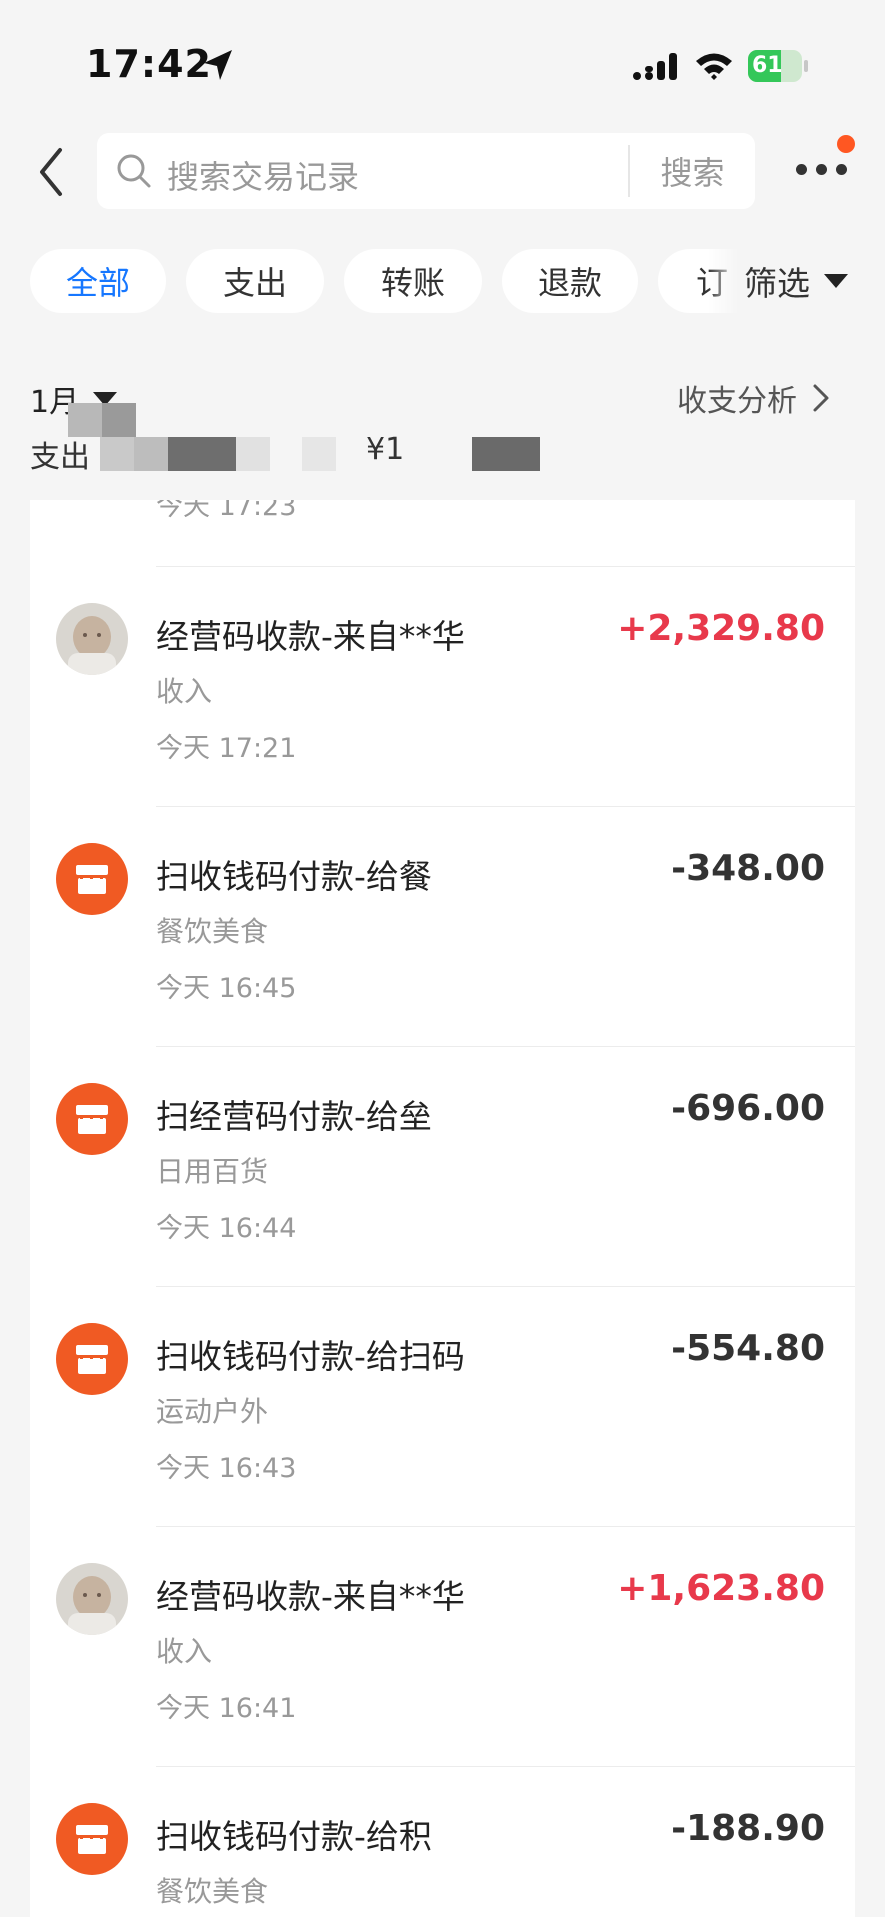  I want to click on transaction-time: 今天 16:43, so click(226, 1468).